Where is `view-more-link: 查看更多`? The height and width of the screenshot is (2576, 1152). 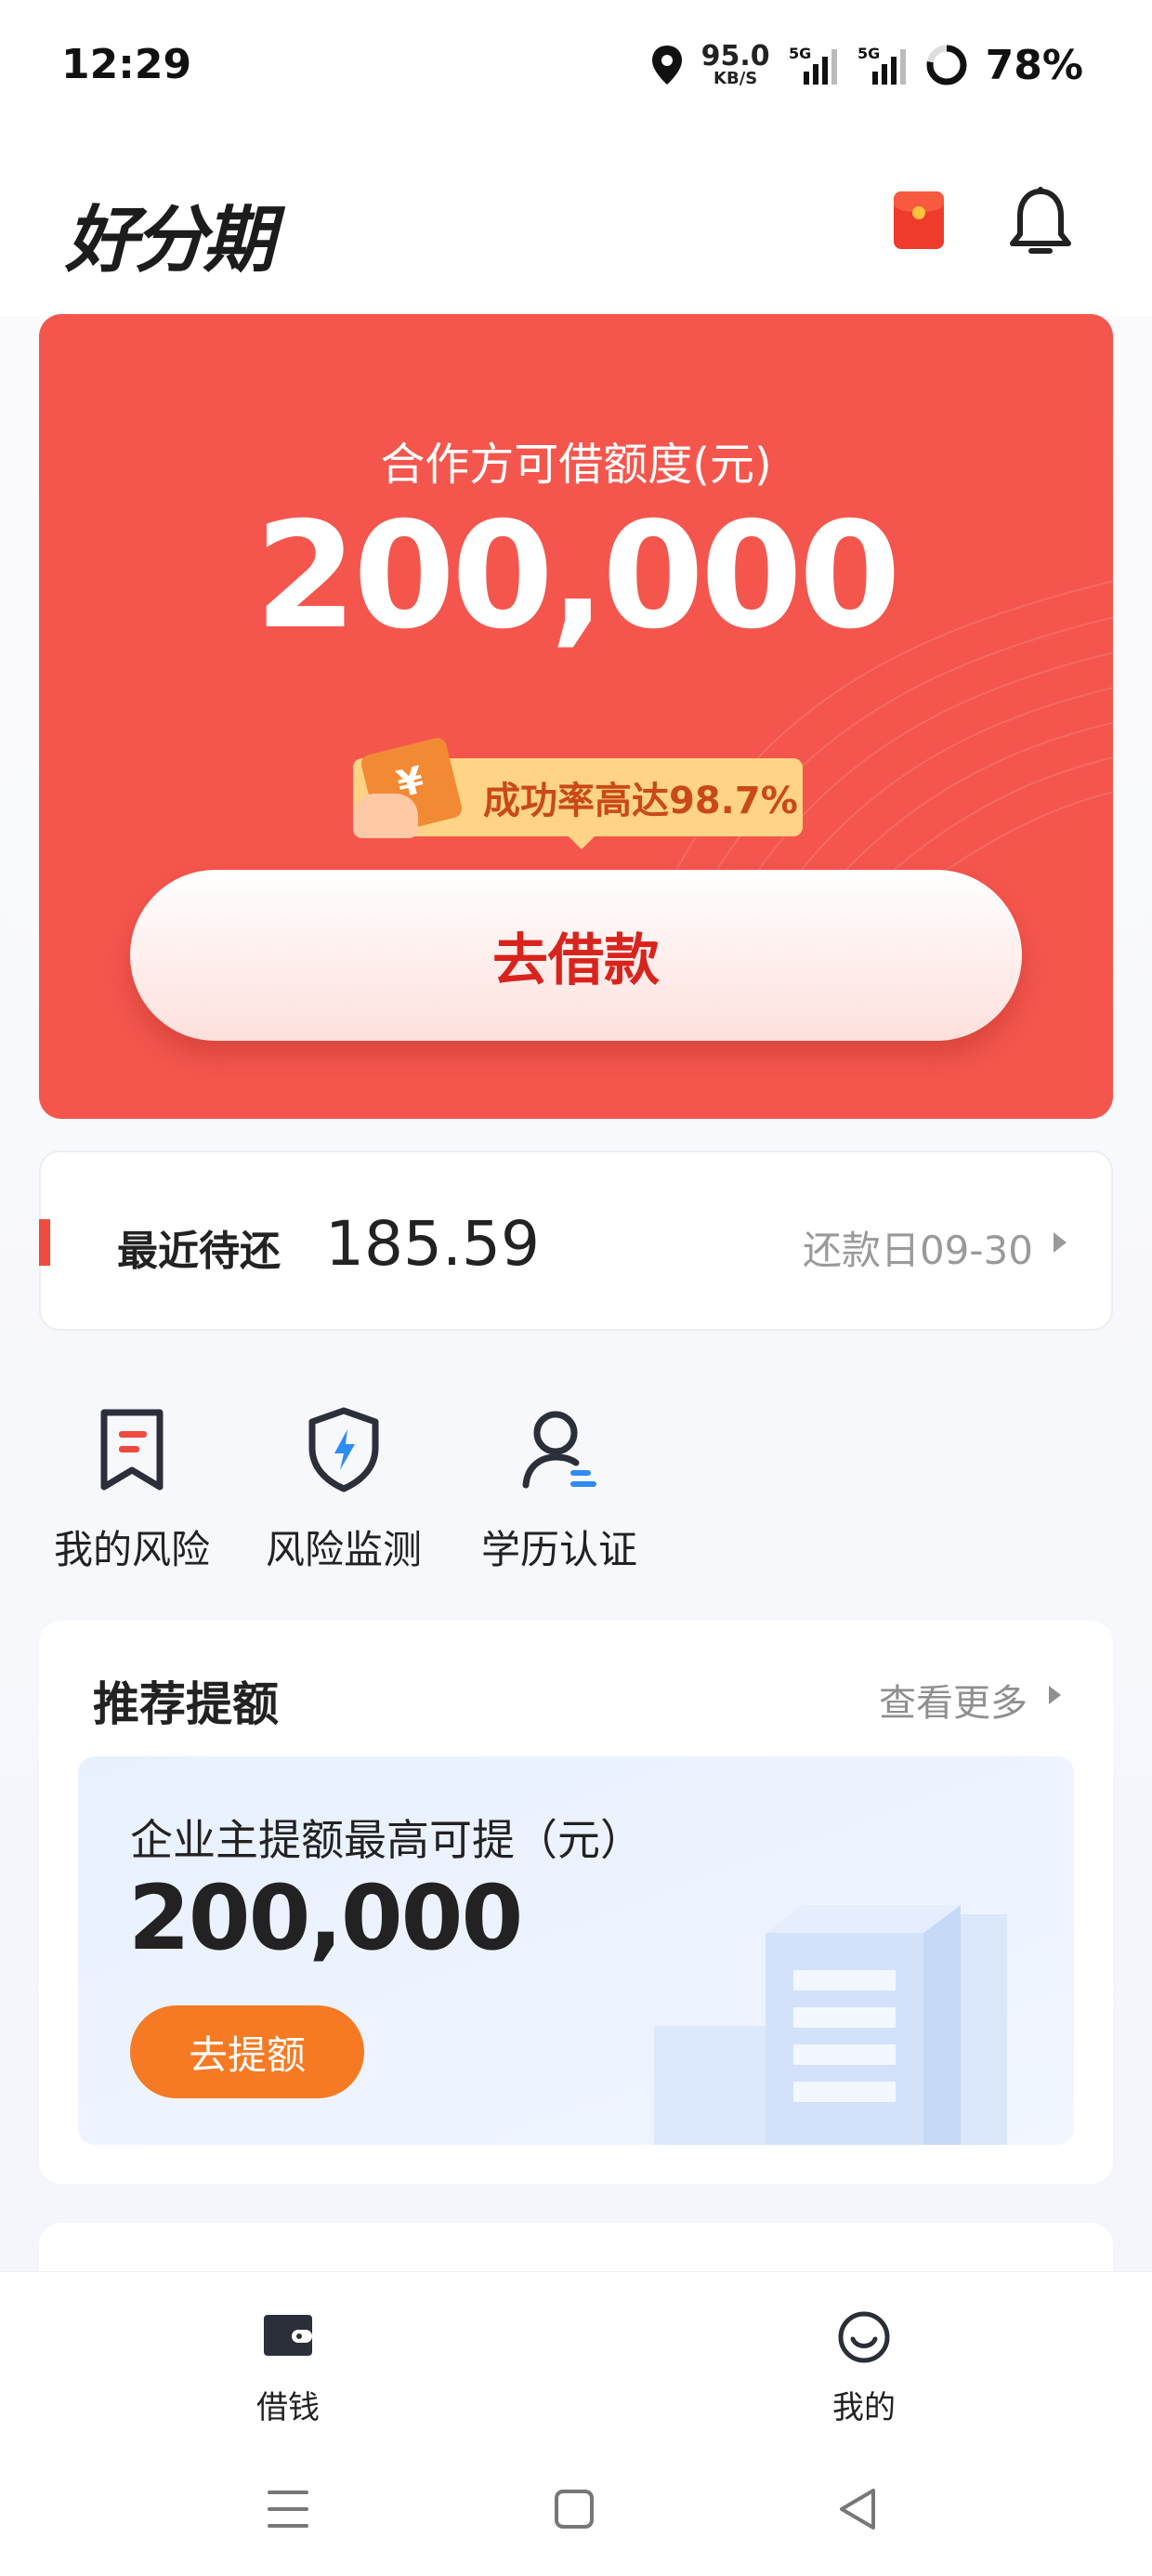 view-more-link: 查看更多 is located at coordinates (953, 1700).